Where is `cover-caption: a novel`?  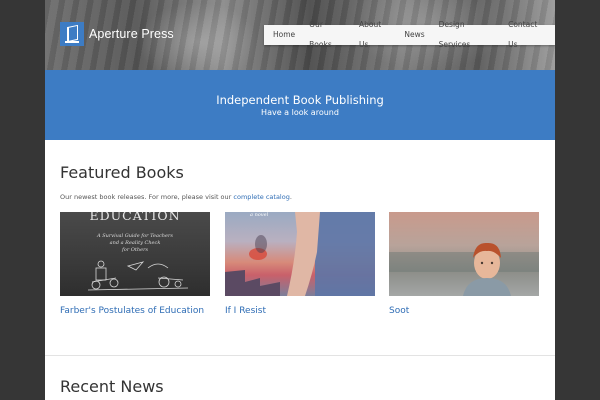
cover-caption: a novel is located at coordinates (259, 215).